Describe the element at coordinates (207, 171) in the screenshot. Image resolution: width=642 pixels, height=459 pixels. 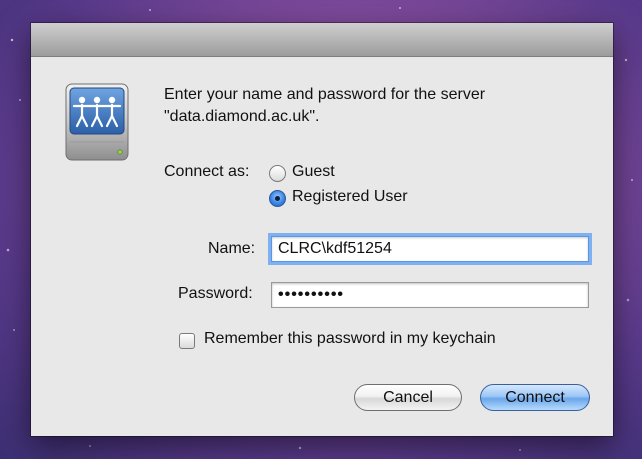
I see `connect-as-label: Connect as:` at that location.